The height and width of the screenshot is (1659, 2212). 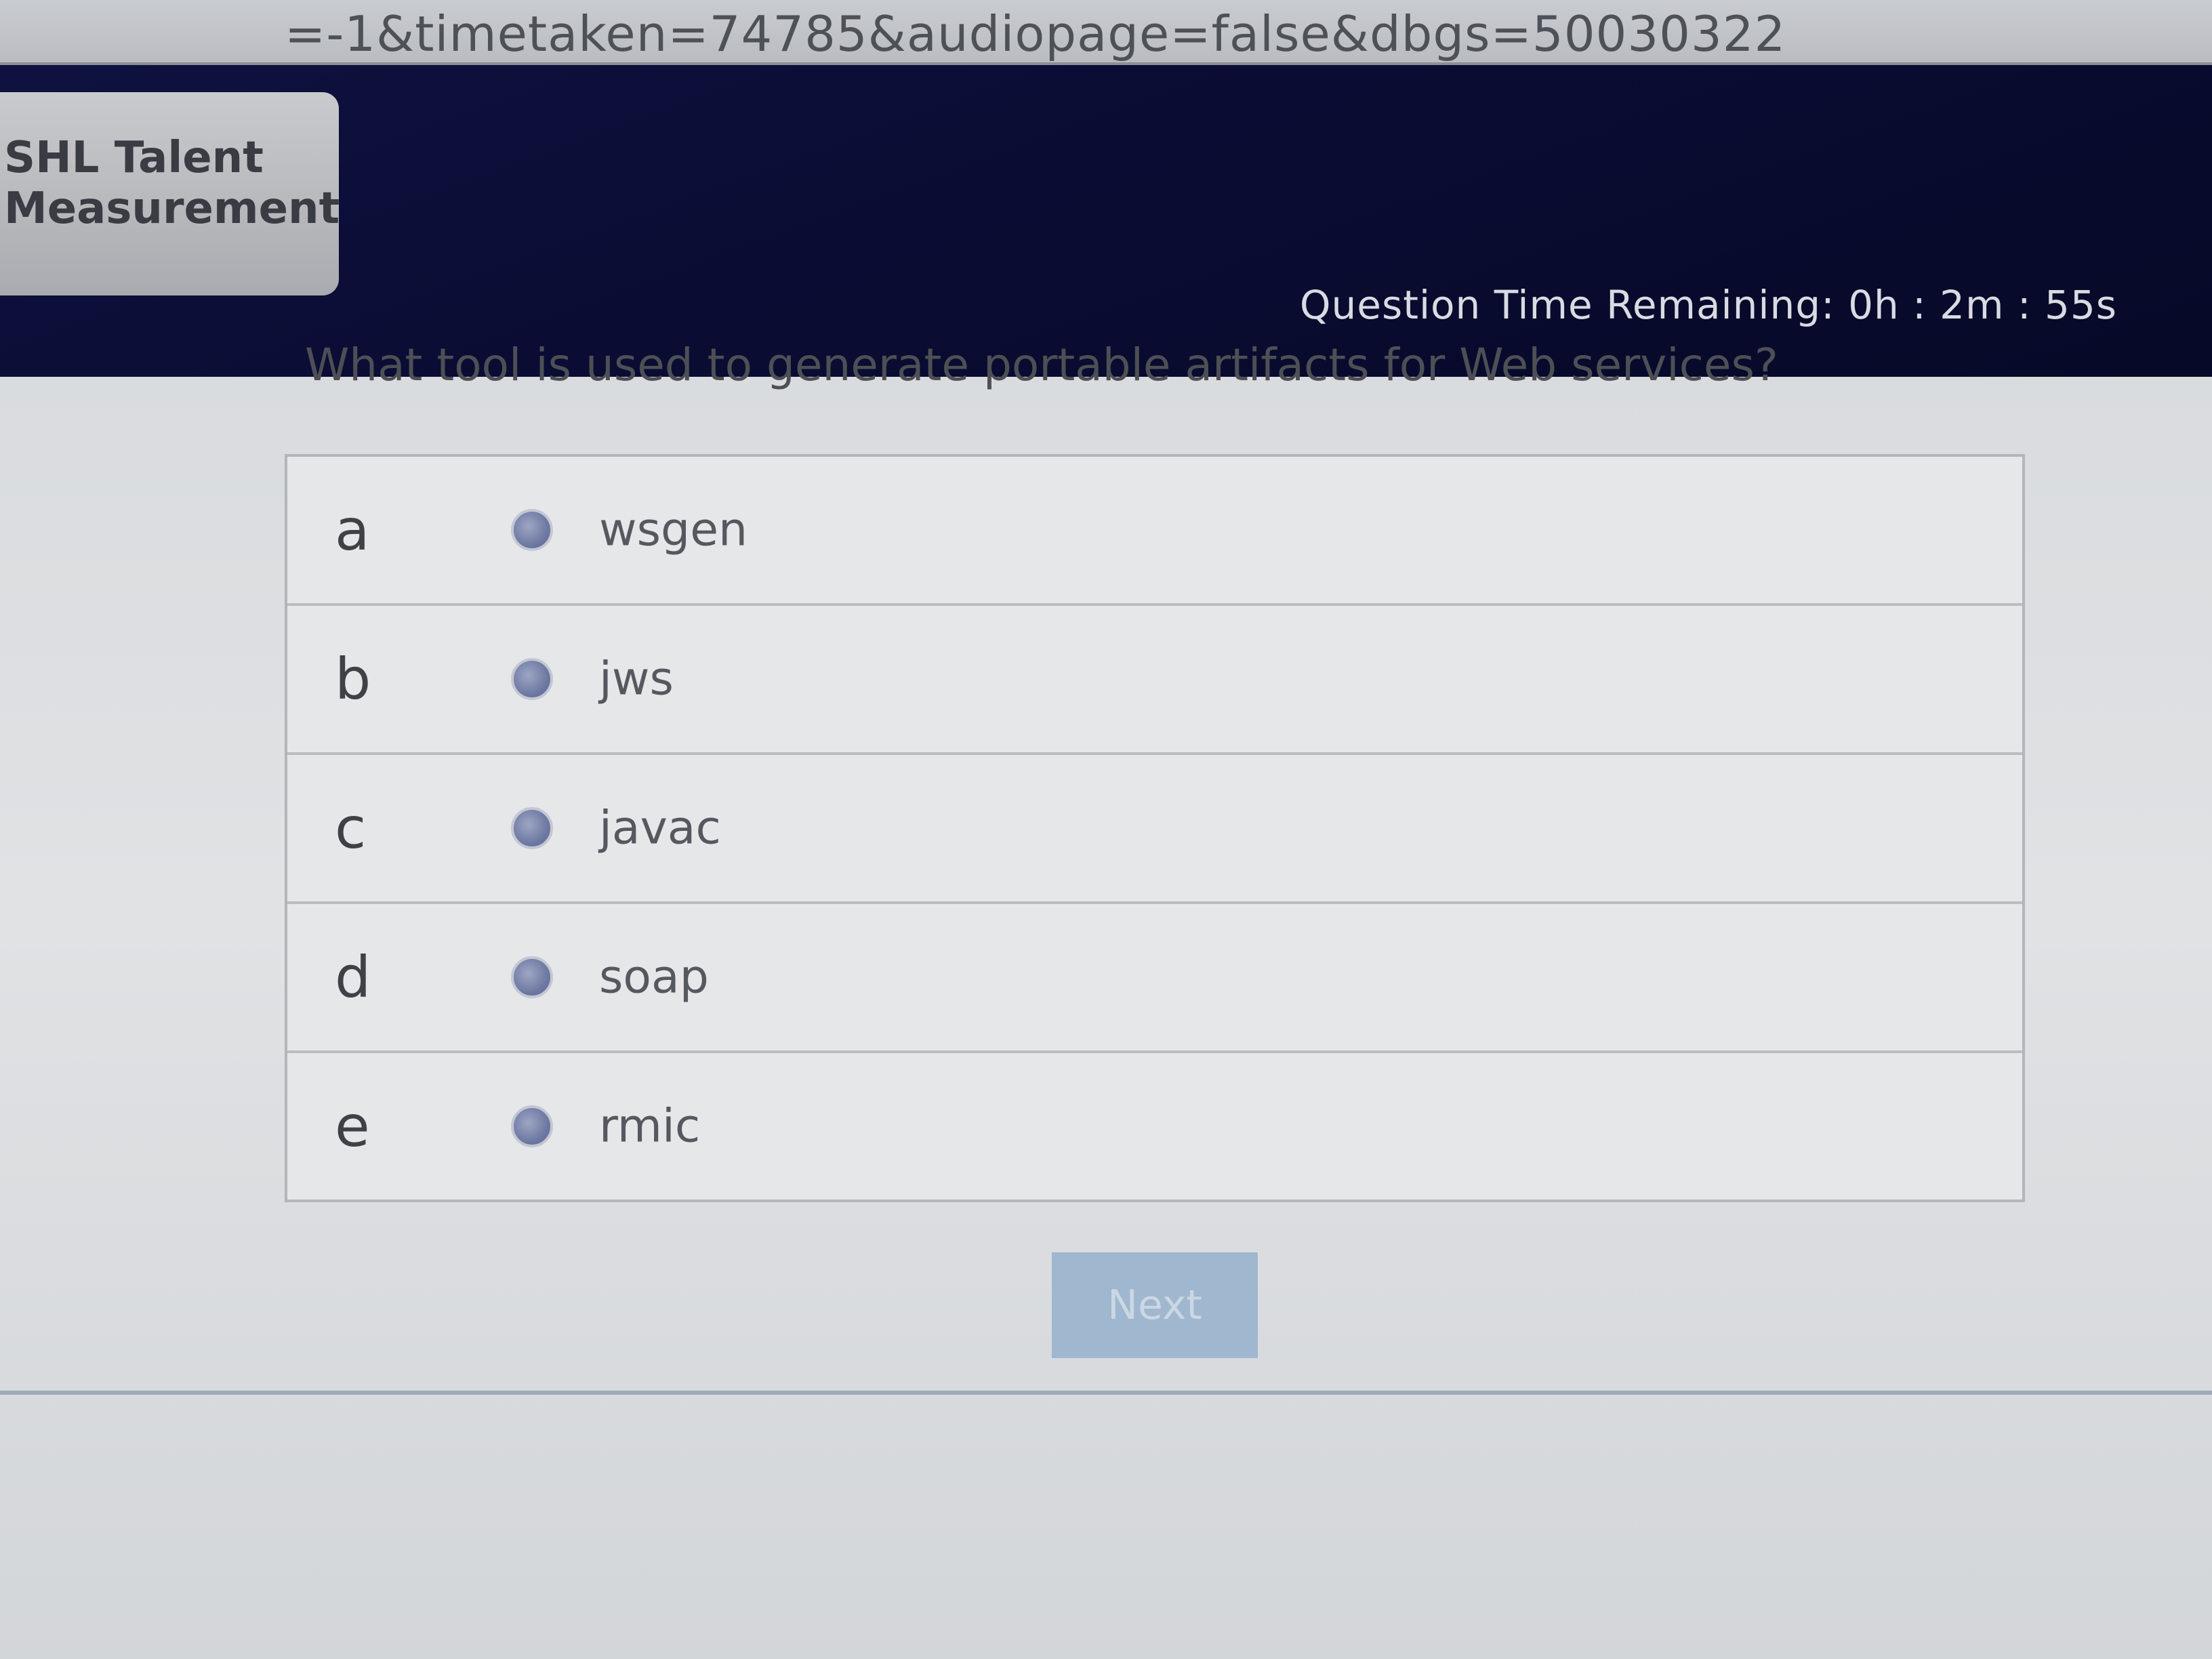 I want to click on radio-button-b, so click(x=532, y=679).